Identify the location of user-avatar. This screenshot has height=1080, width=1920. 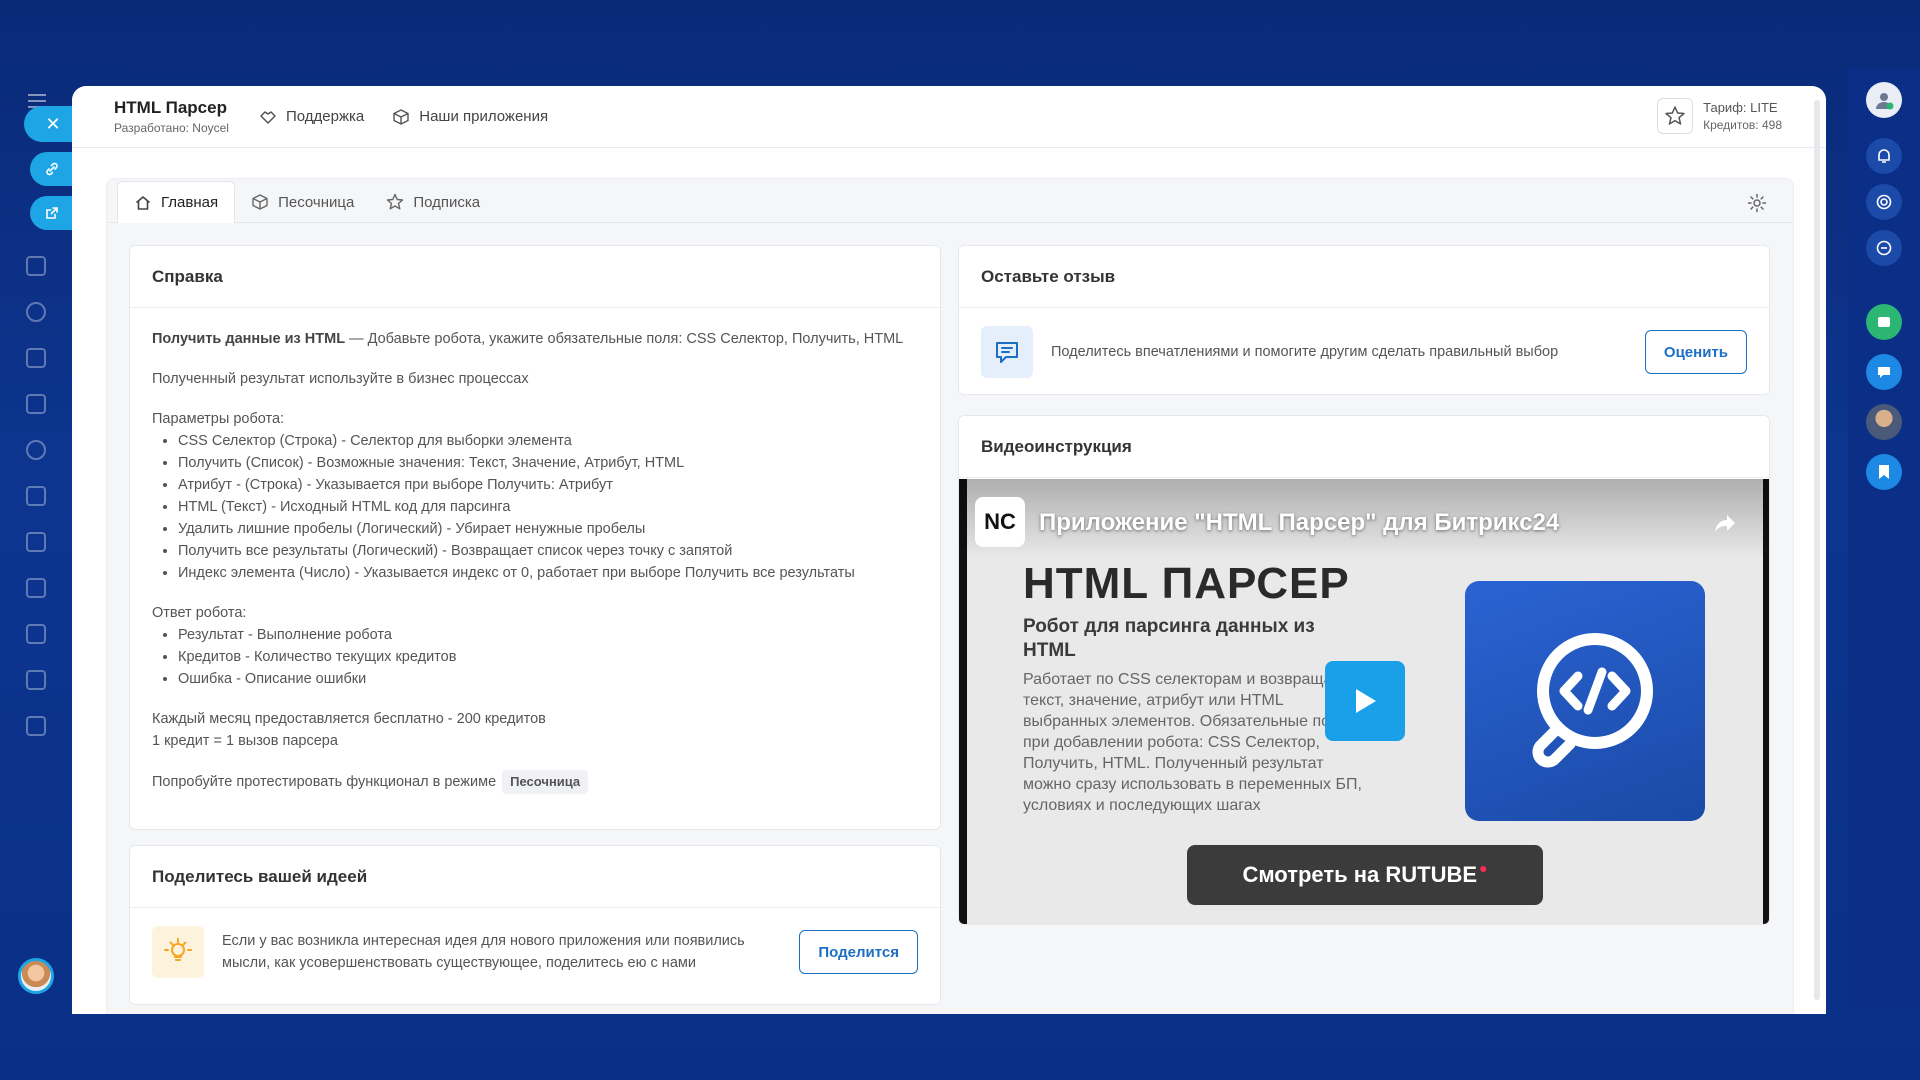
(36, 976).